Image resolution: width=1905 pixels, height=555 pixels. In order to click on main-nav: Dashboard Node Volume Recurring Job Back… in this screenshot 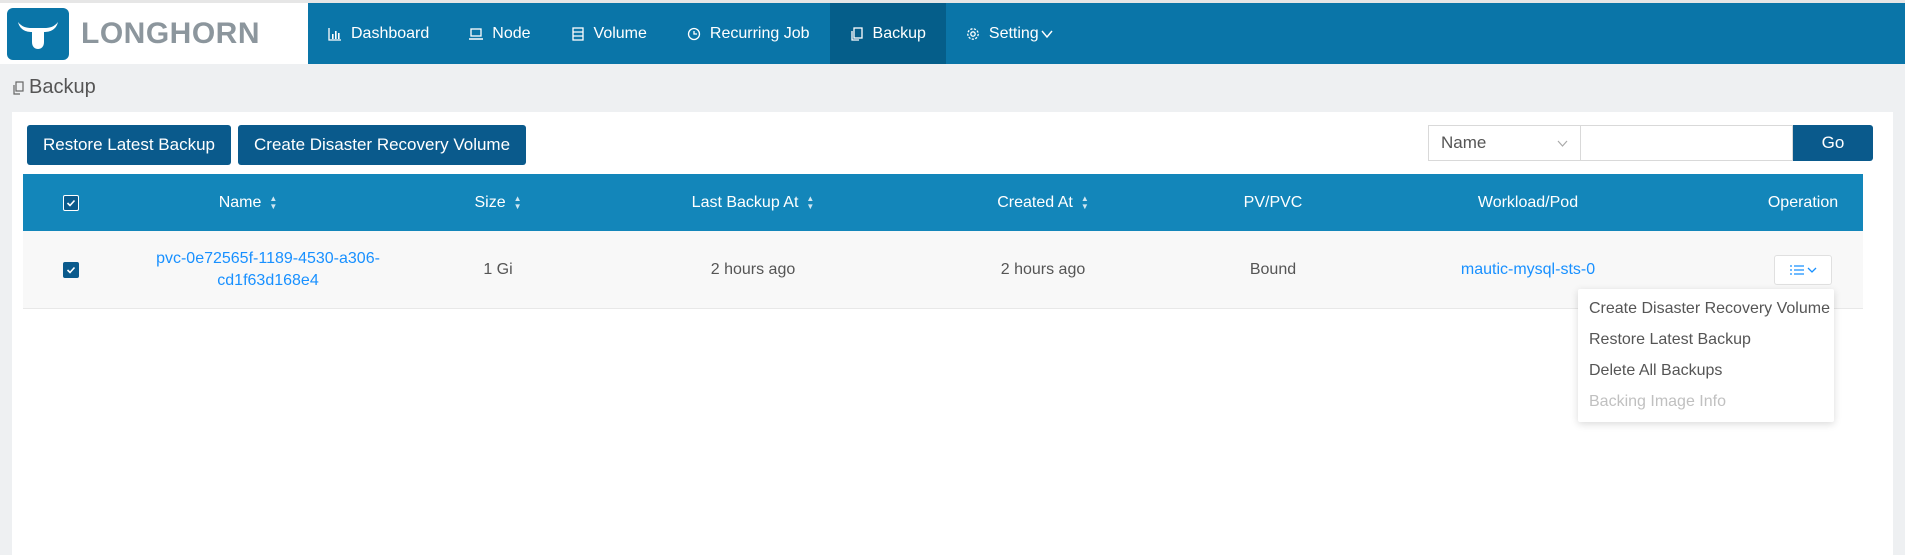, I will do `click(690, 33)`.